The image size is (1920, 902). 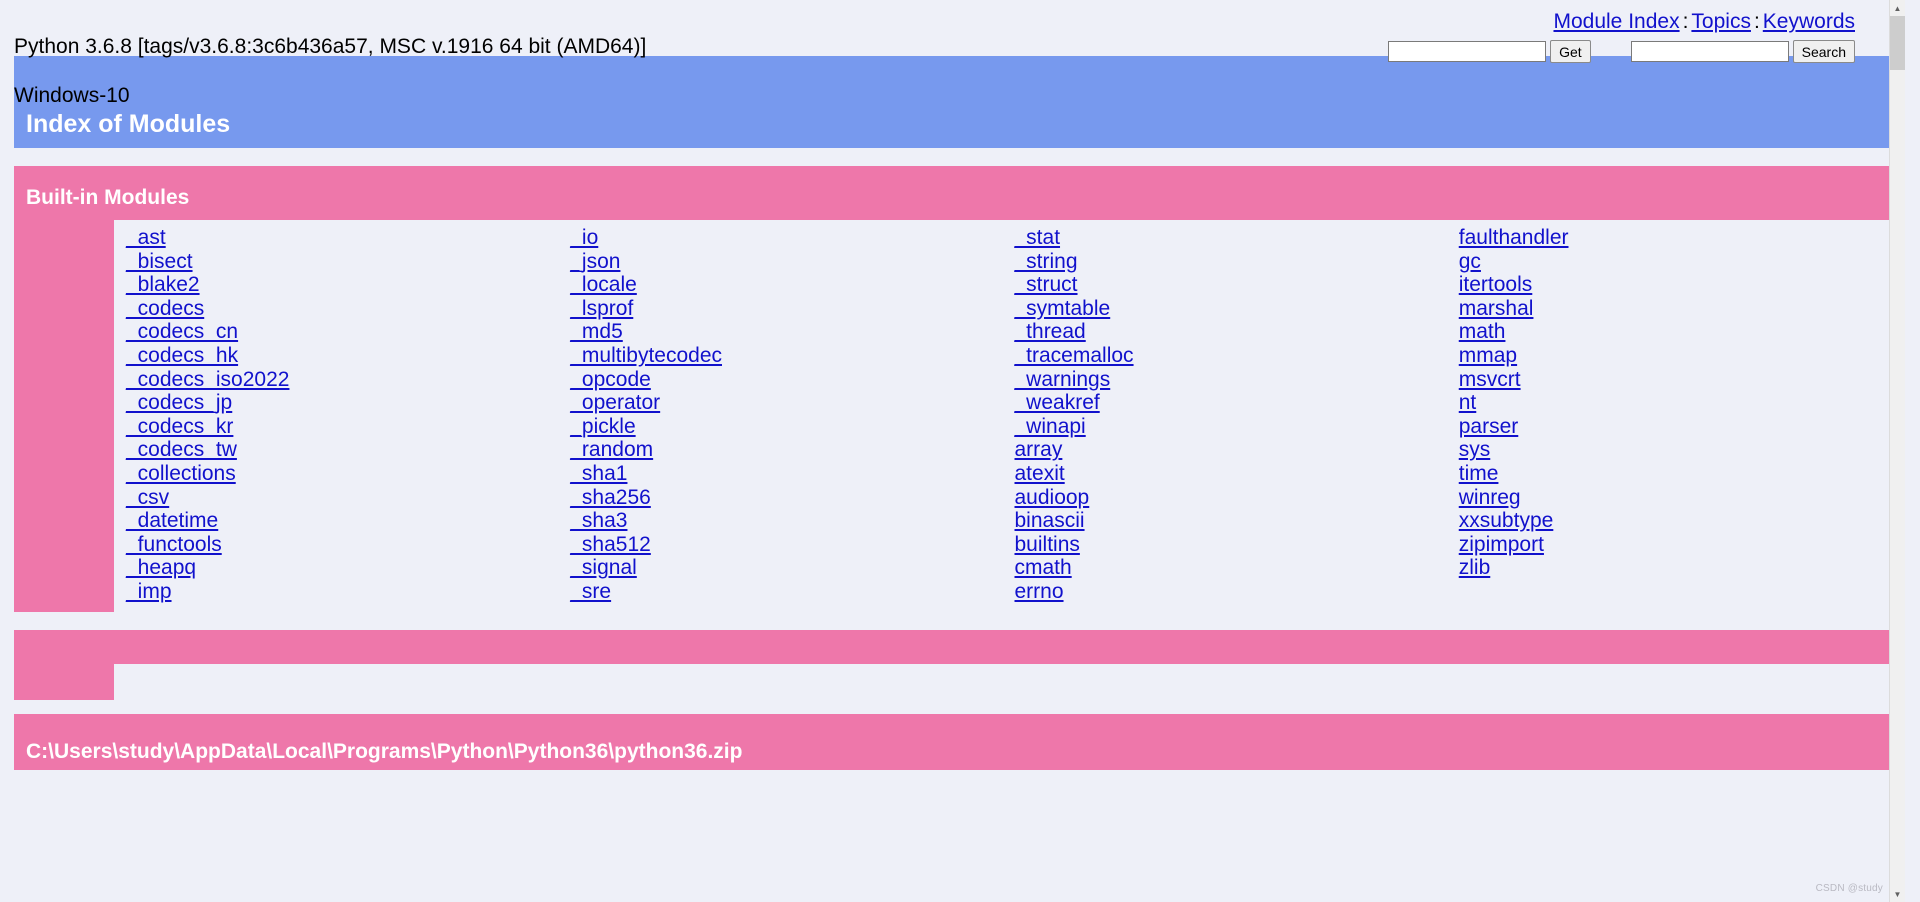 I want to click on platform-line: Windows-10, so click(x=72, y=96).